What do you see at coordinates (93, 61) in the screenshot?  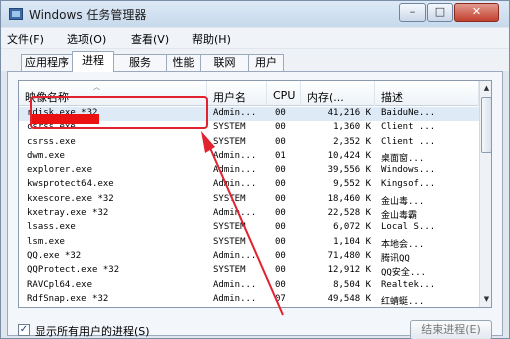 I see `tab-processes: 进程` at bounding box center [93, 61].